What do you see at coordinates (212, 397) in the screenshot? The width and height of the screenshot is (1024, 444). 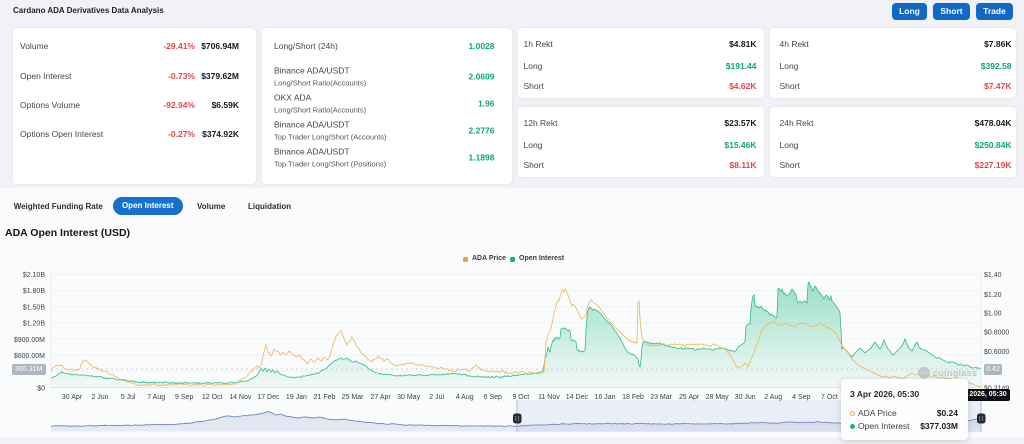 I see `svg-text: 12 Oct` at bounding box center [212, 397].